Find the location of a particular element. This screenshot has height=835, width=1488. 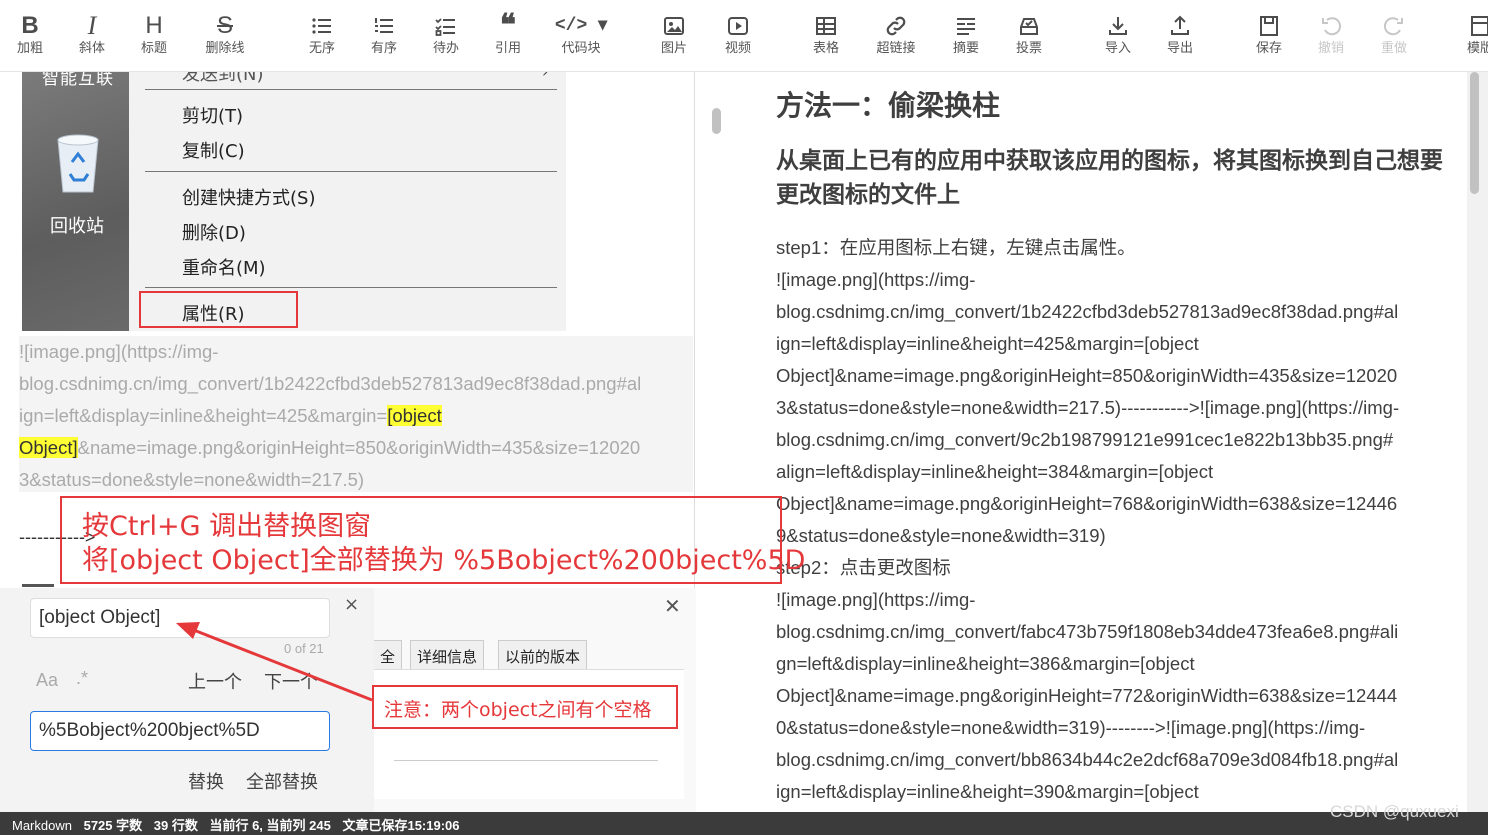

preview-heading-2: 从桌面上已有的应用中获取该应用的图标，将其图标换到自己想要更改图标的文件上 is located at coordinates (1109, 178).